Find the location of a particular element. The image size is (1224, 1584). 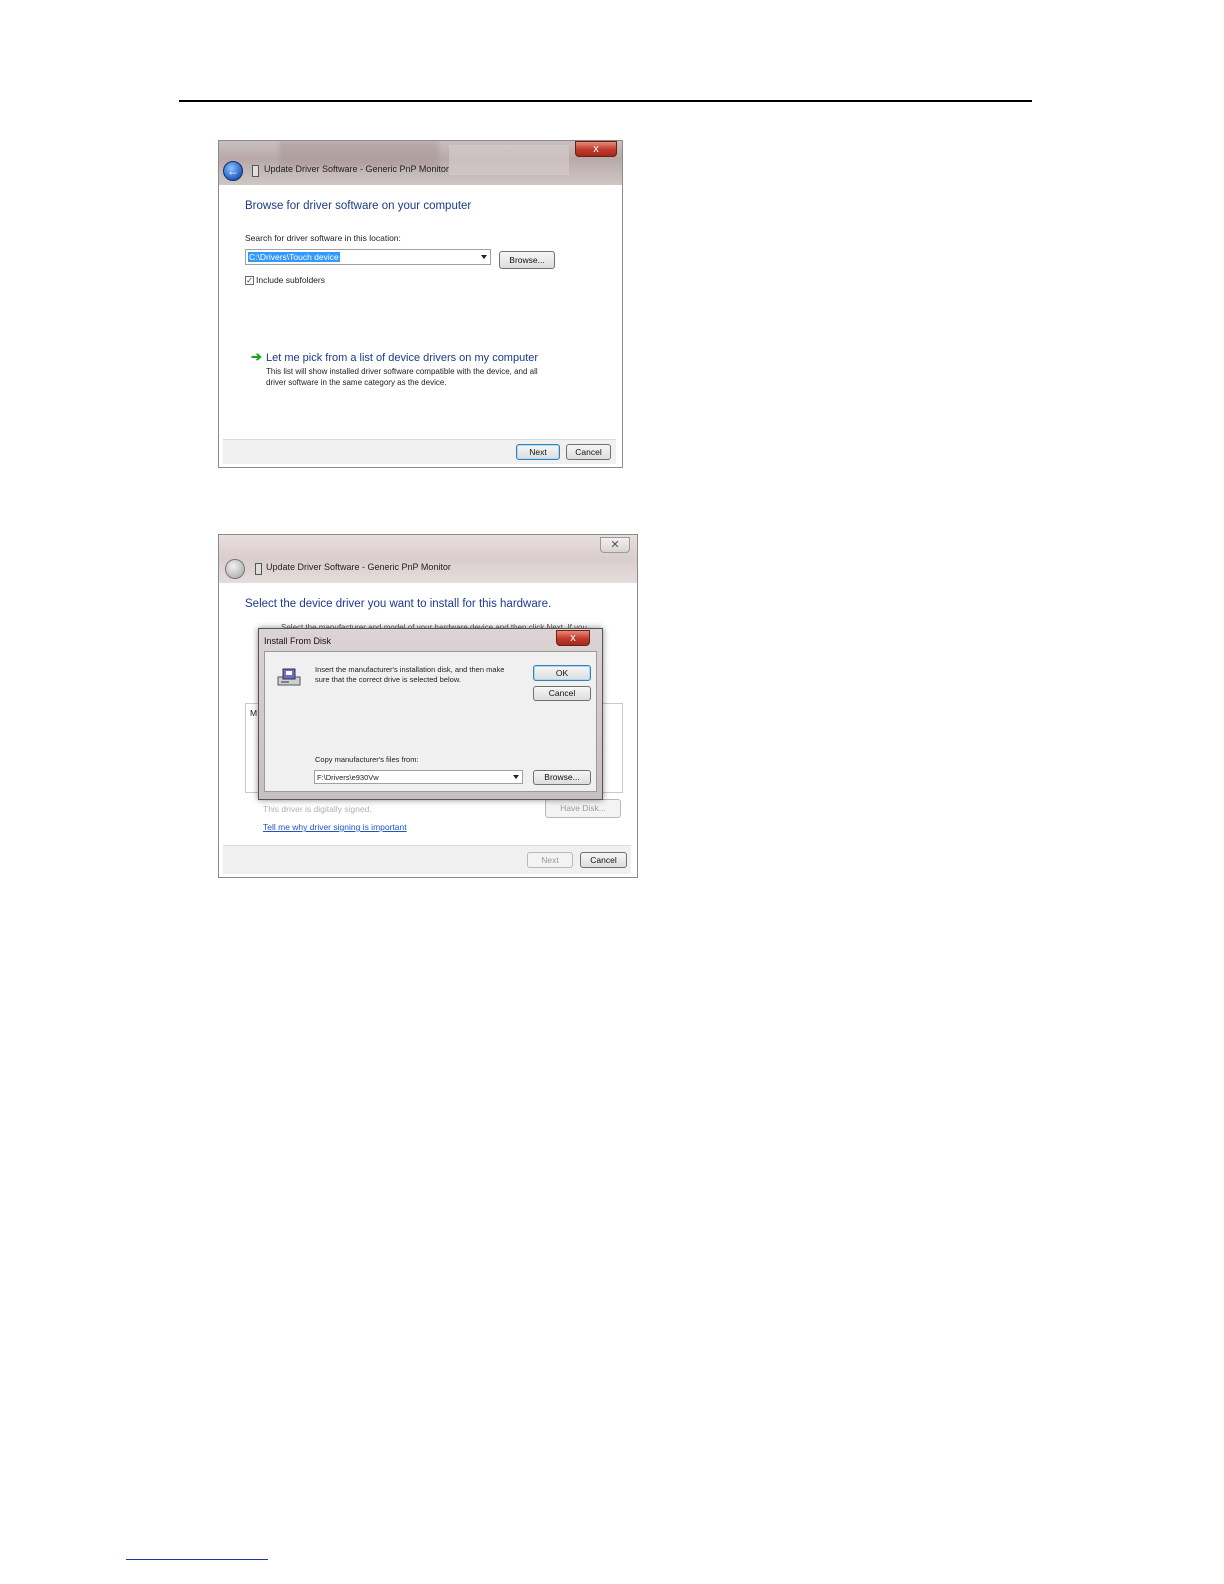

include-subfolders-label: Include subfolders is located at coordinates (290, 280).